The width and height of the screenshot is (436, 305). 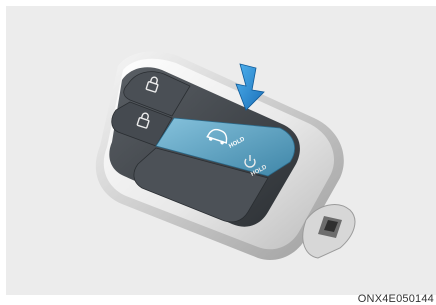 What do you see at coordinates (395, 299) in the screenshot?
I see `figure-code: ONX4E050144` at bounding box center [395, 299].